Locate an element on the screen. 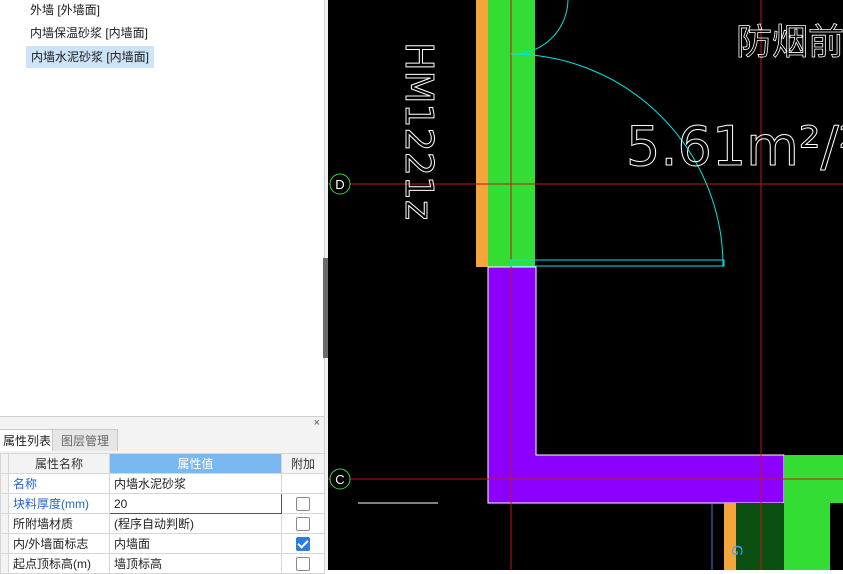  attach-checkbox-checked is located at coordinates (303, 543).